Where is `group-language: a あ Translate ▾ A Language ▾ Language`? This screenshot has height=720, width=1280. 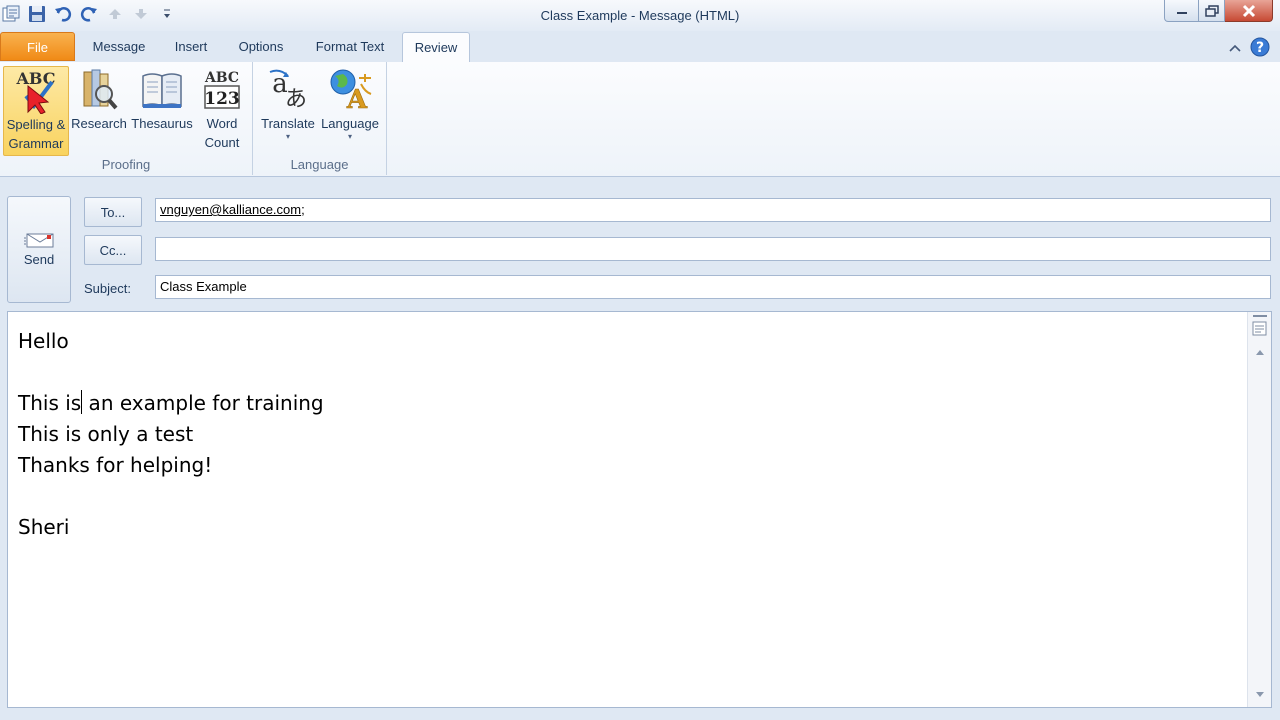
group-language: a あ Translate ▾ A Language ▾ Language is located at coordinates (320, 118).